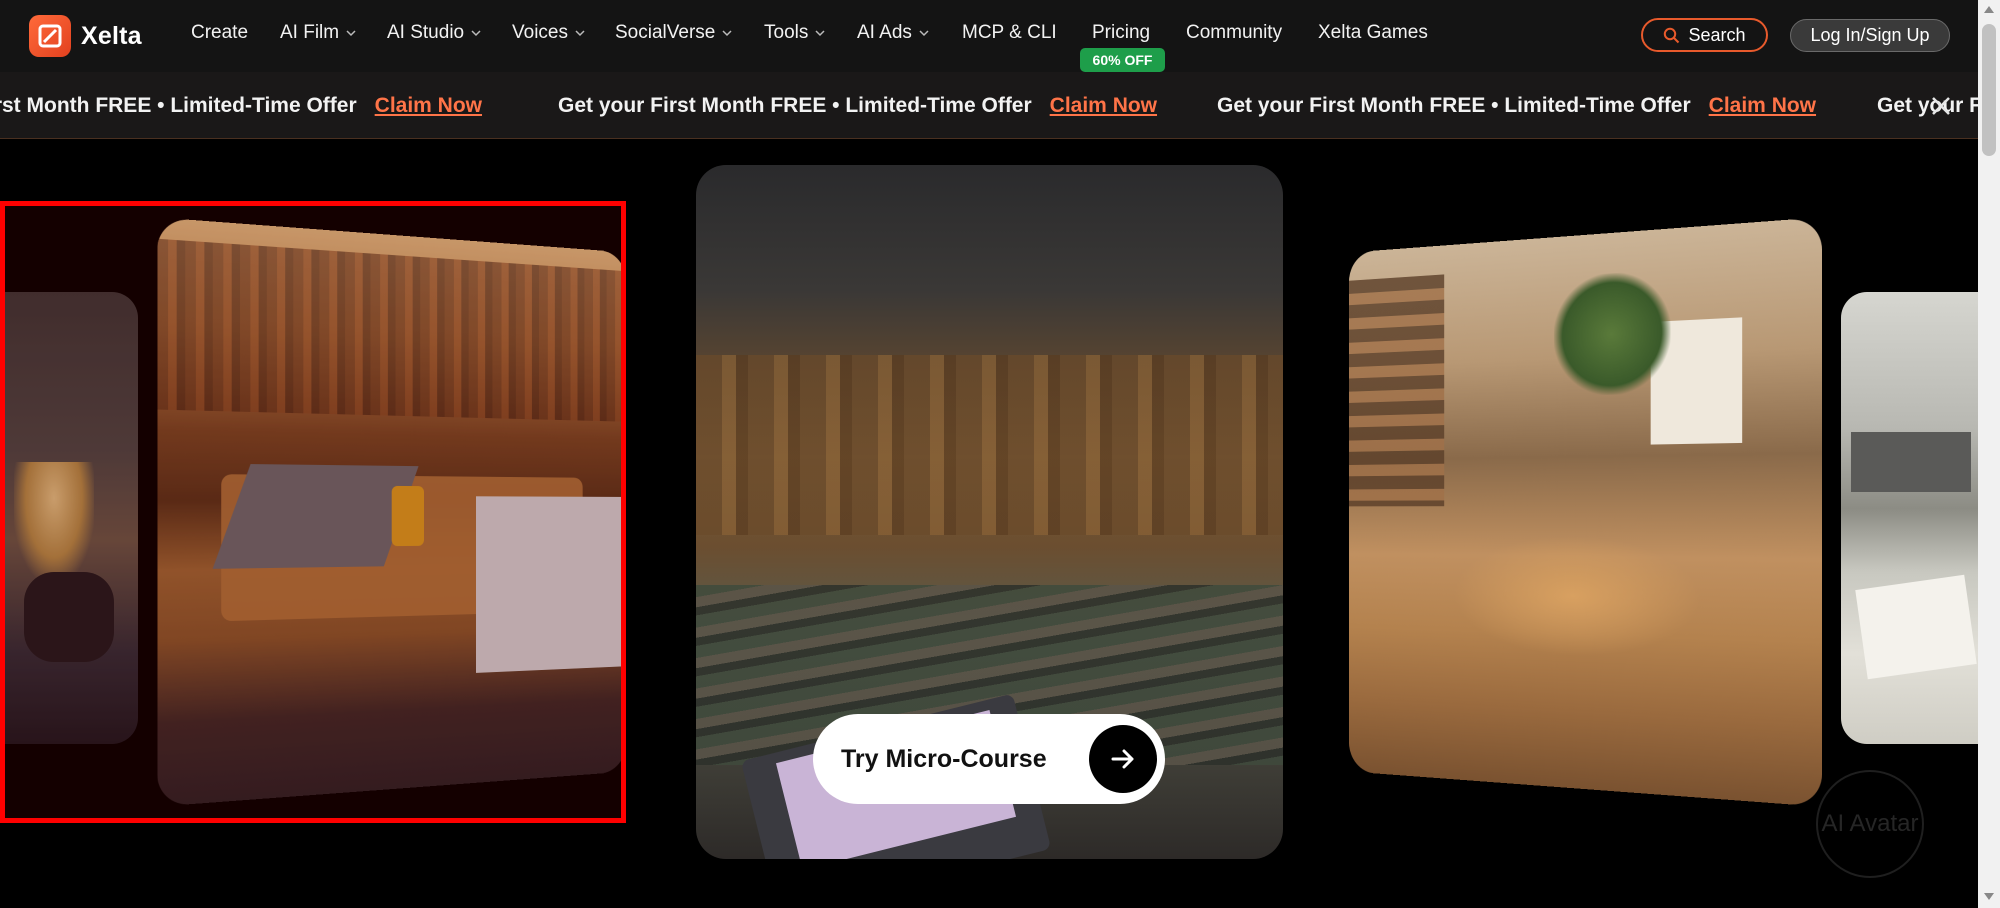 Image resolution: width=2000 pixels, height=908 pixels. What do you see at coordinates (893, 33) in the screenshot?
I see `nav-ai-ads: AI Ads` at bounding box center [893, 33].